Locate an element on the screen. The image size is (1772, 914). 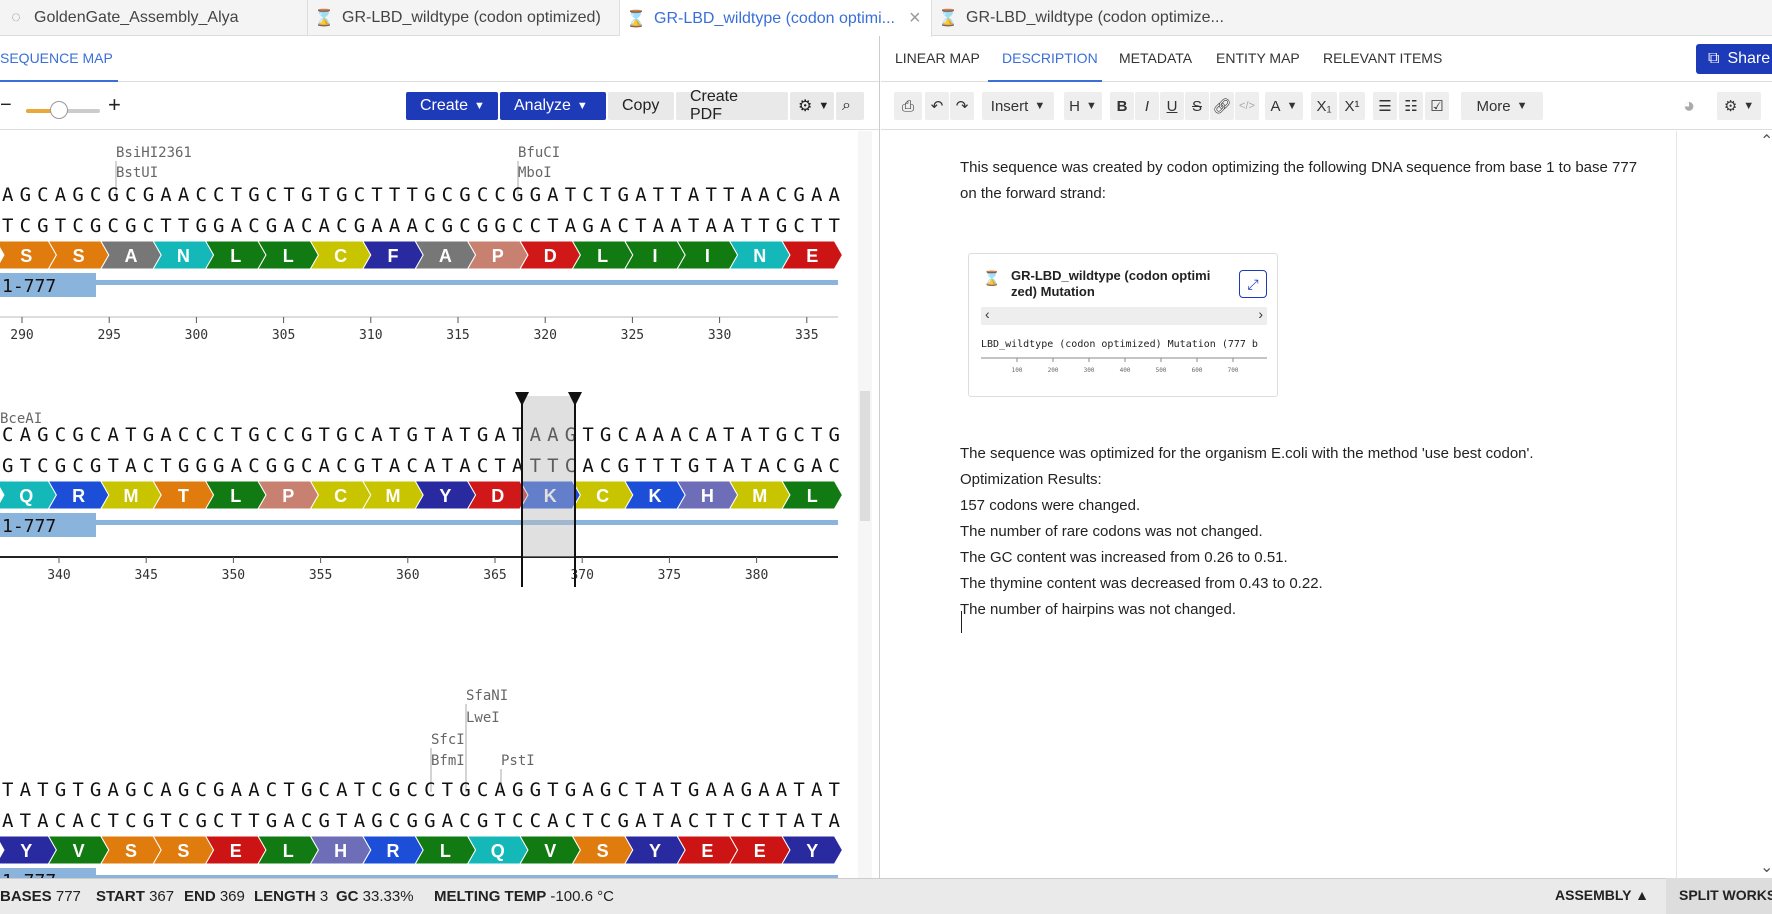
copy-button: Copy is located at coordinates (641, 106).